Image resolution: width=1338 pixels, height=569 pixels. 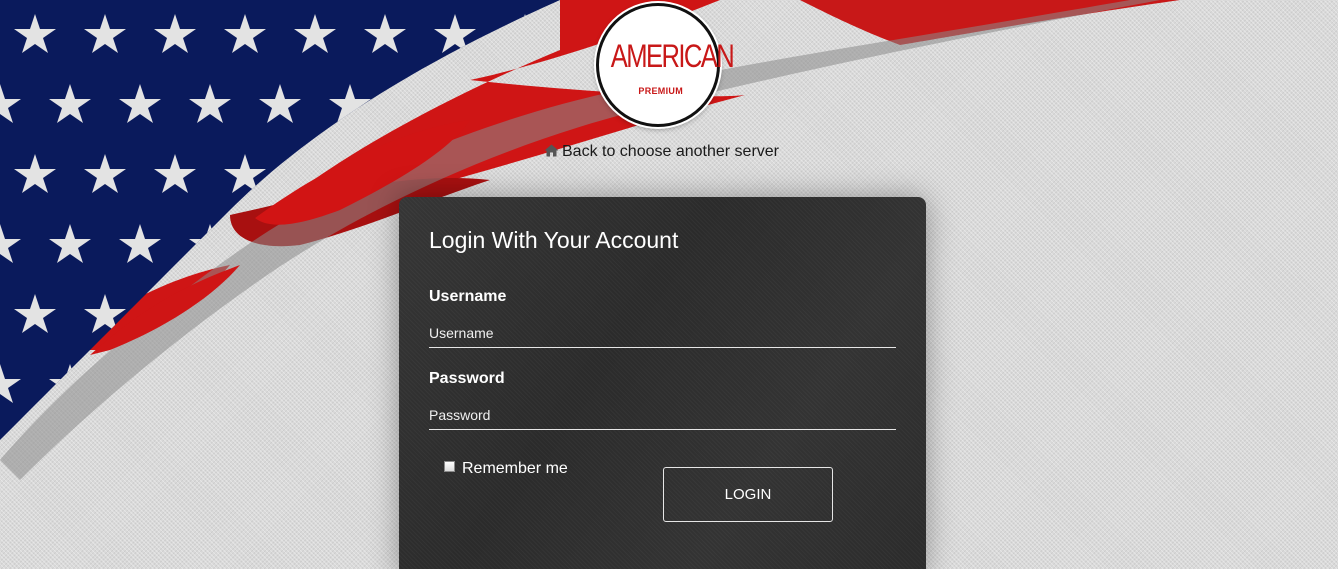 I want to click on password-label: Password, so click(x=467, y=378).